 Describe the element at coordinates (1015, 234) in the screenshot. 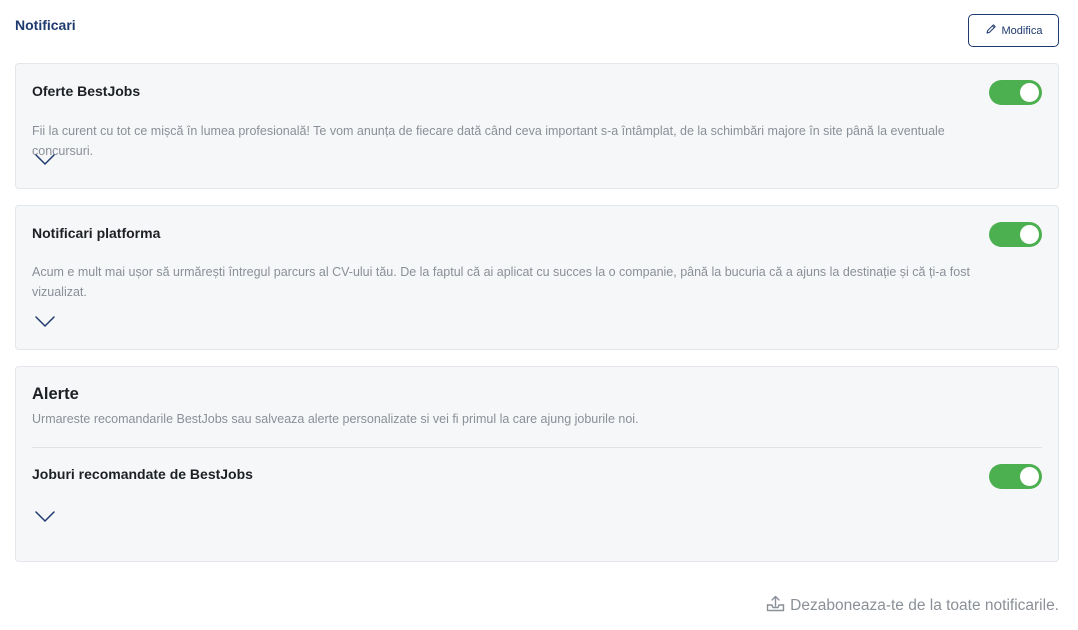

I see `platform-toggle` at that location.